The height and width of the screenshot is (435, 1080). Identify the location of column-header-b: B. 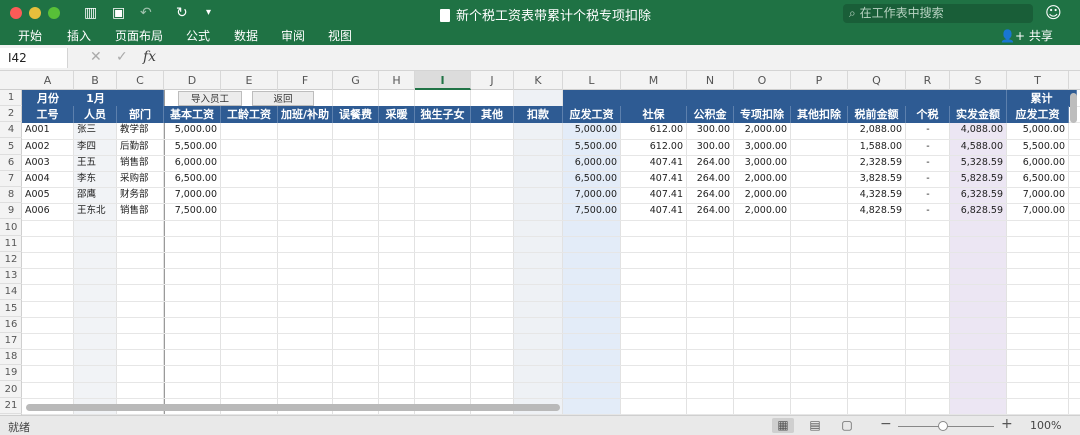
(95, 80).